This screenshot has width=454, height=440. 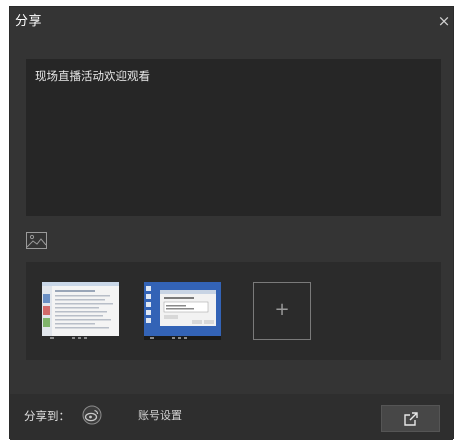 What do you see at coordinates (444, 21) in the screenshot?
I see `close-icon: ×` at bounding box center [444, 21].